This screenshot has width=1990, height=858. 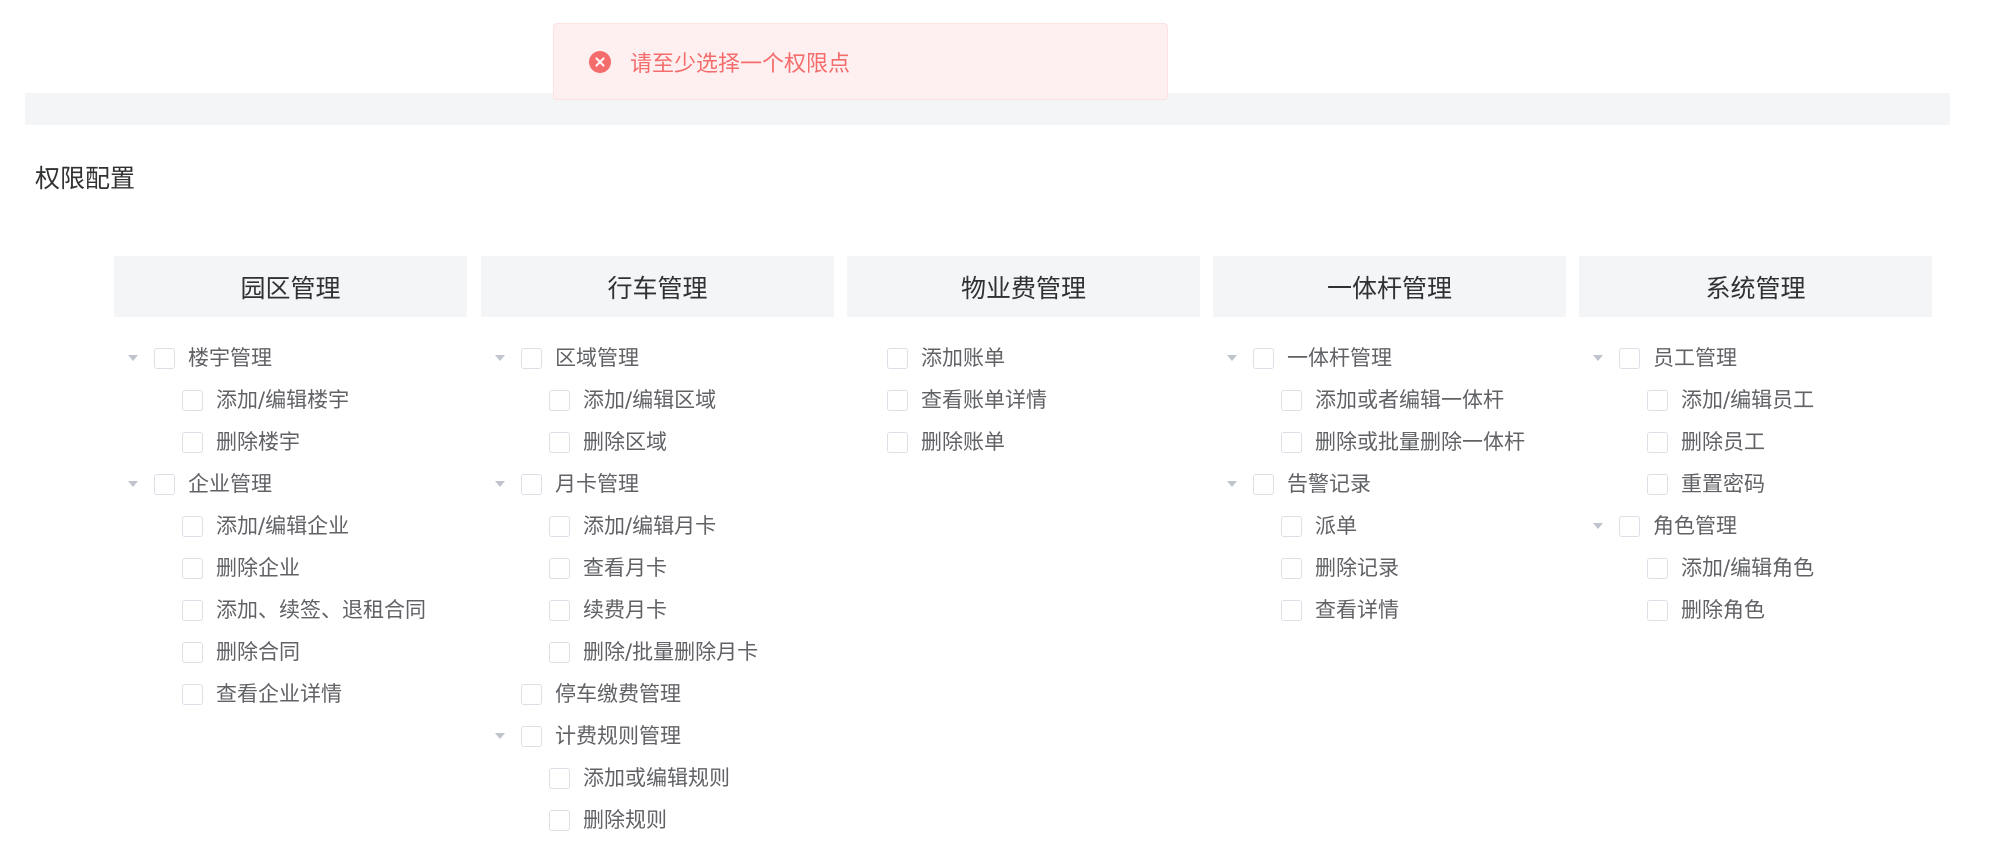 I want to click on permission-column: 物业费管理 添加账单 查看账单详情 删除账单, so click(x=1023, y=359).